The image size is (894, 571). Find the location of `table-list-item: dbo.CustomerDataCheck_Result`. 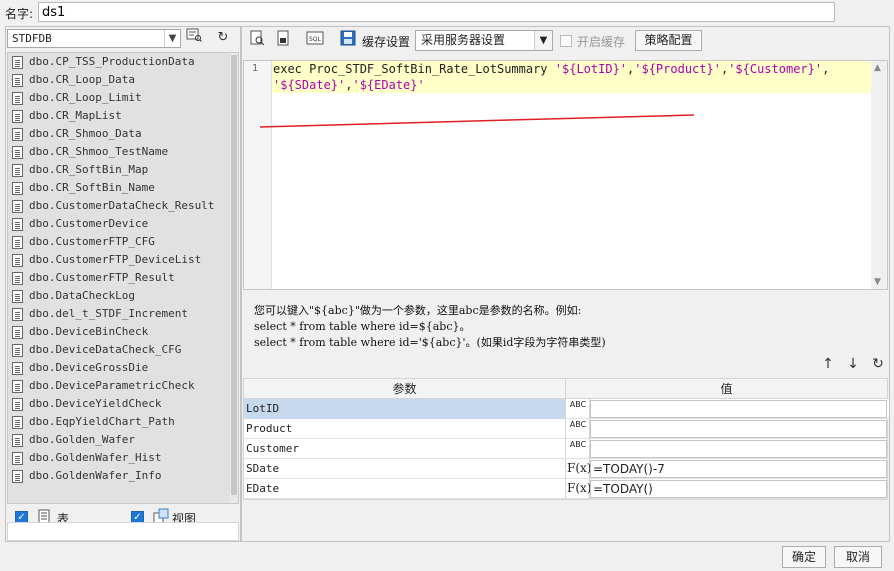

table-list-item: dbo.CustomerDataCheck_Result is located at coordinates (123, 206).